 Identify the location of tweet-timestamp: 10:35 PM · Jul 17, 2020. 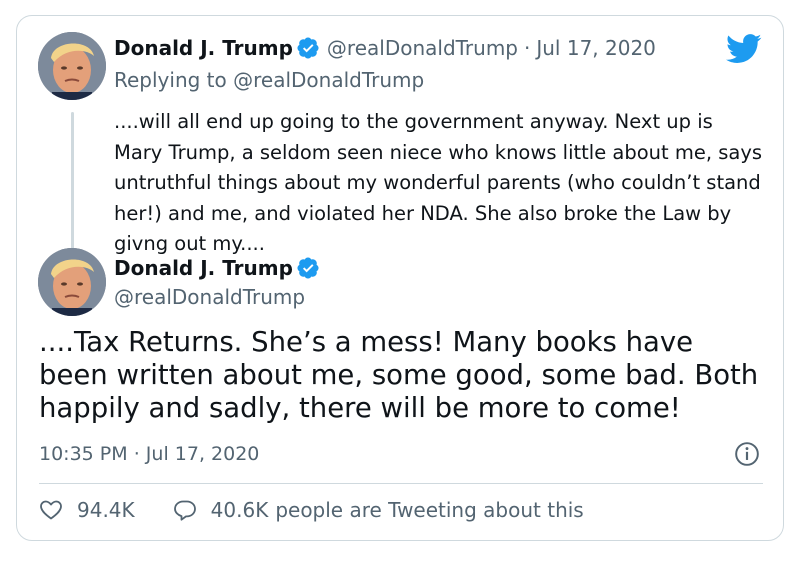
(149, 454).